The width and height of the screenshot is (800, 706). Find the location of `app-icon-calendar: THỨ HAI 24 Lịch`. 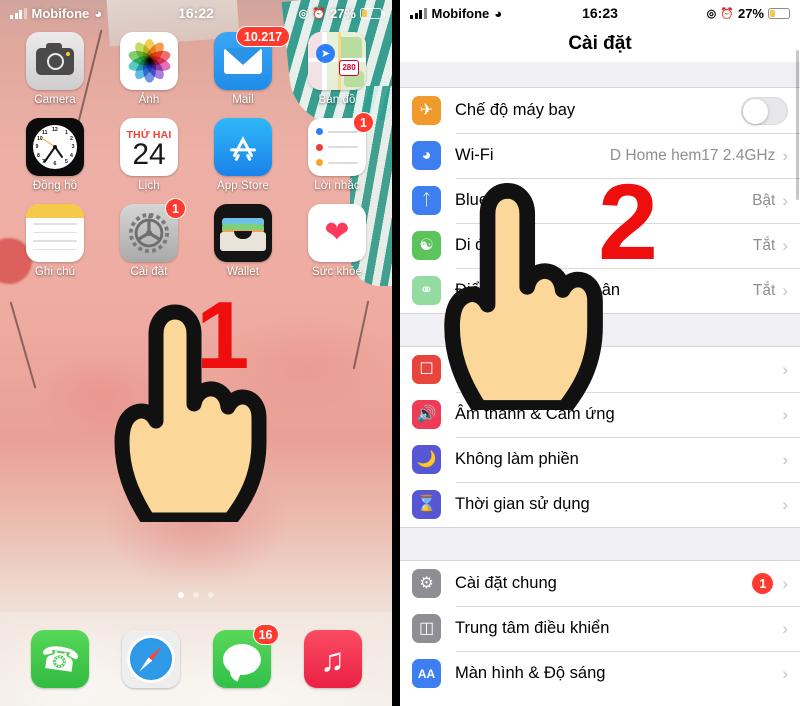

app-icon-calendar: THỨ HAI 24 Lịch is located at coordinates (149, 155).